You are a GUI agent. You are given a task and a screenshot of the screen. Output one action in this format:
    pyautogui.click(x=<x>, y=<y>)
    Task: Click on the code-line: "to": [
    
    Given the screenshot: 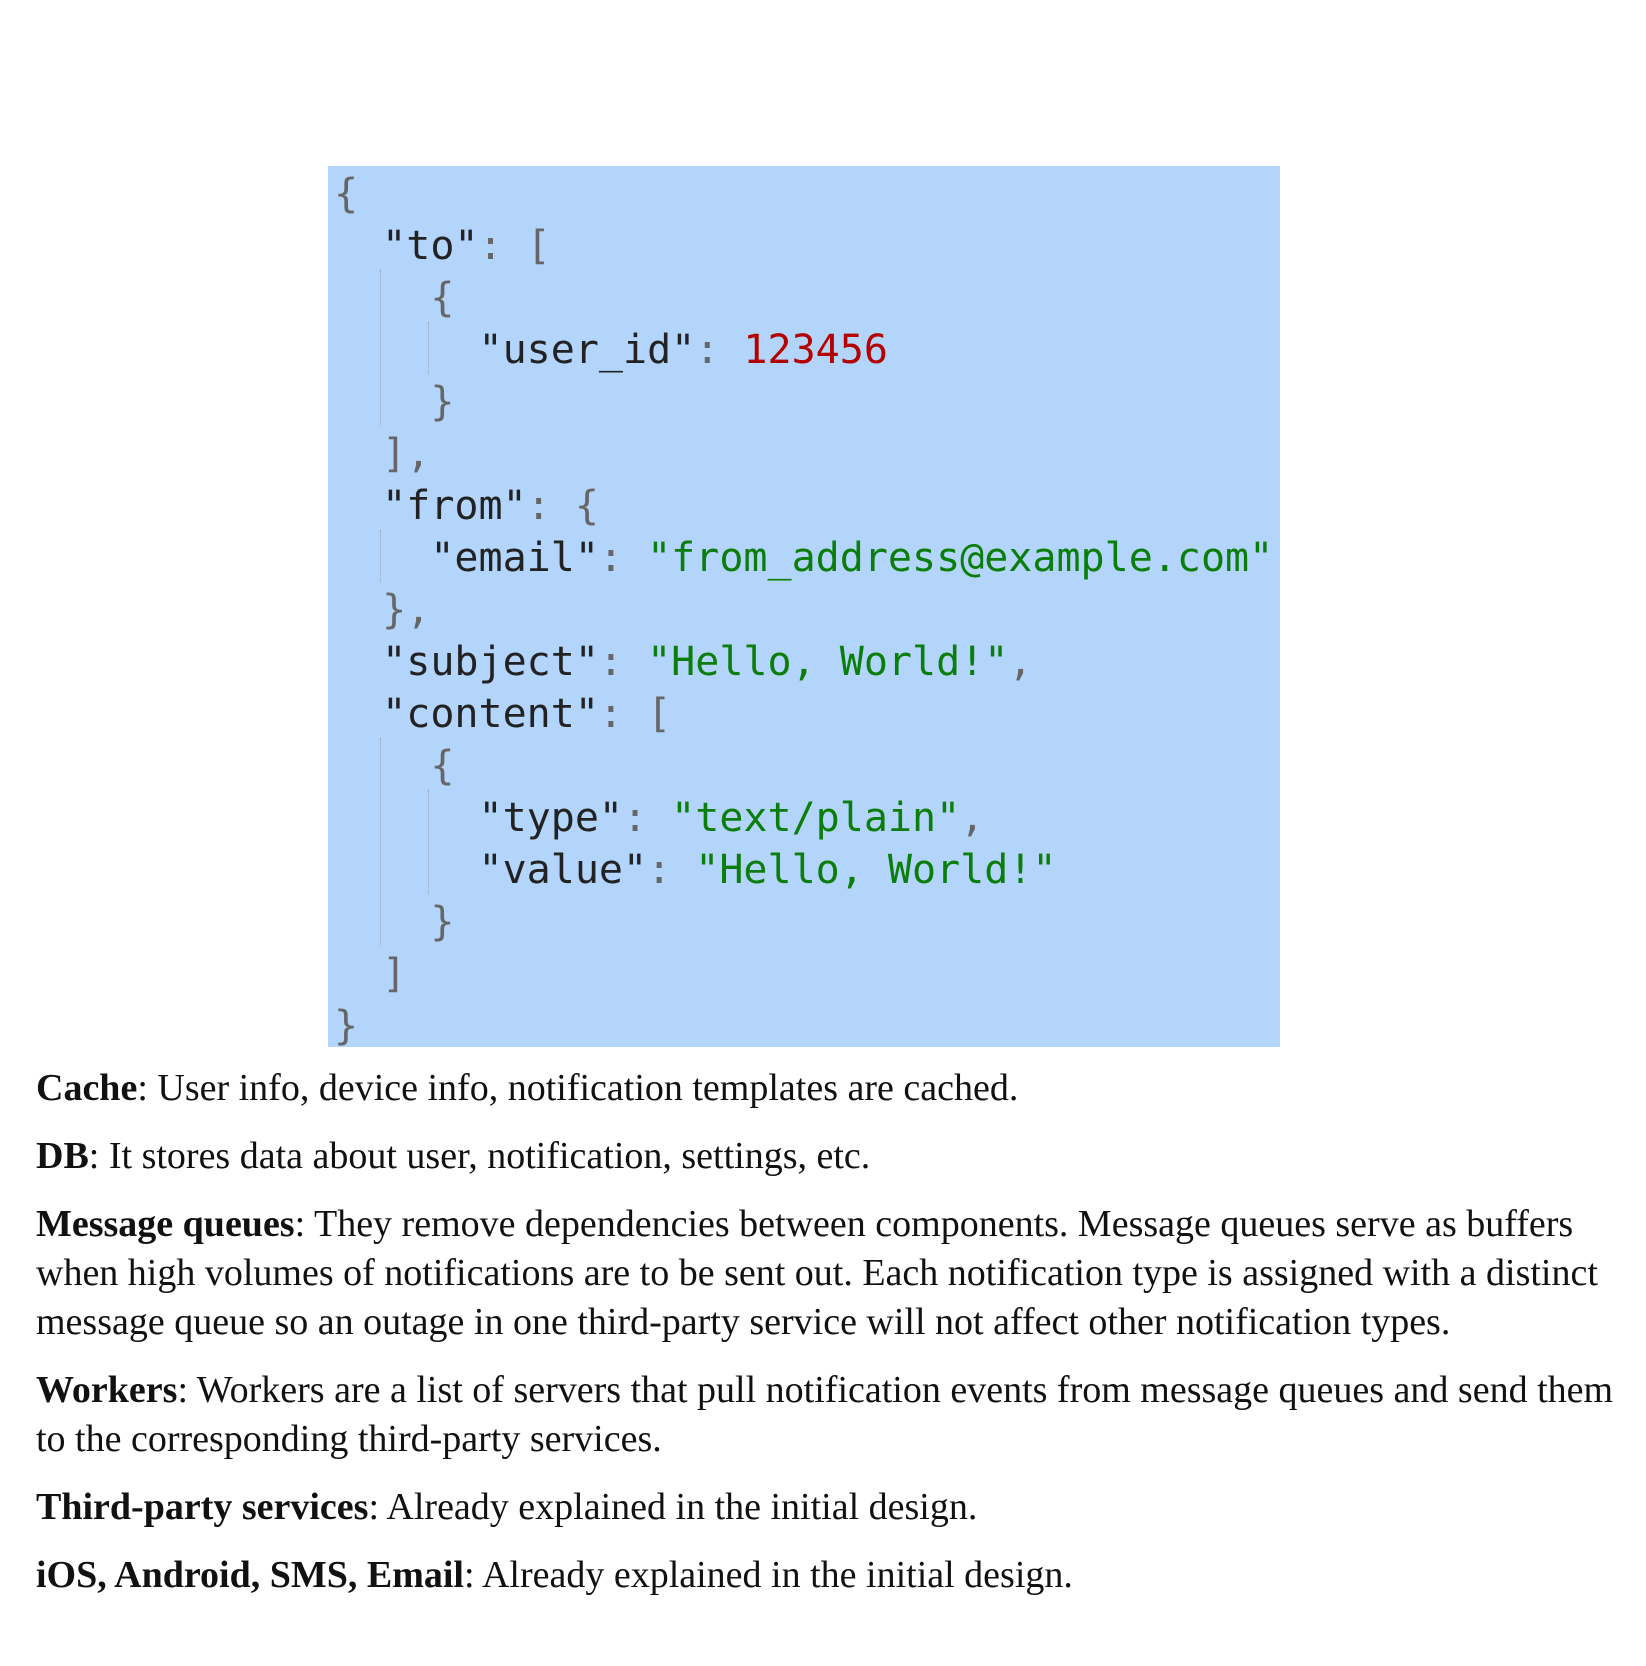 What is the action you would take?
    pyautogui.click(x=442, y=246)
    